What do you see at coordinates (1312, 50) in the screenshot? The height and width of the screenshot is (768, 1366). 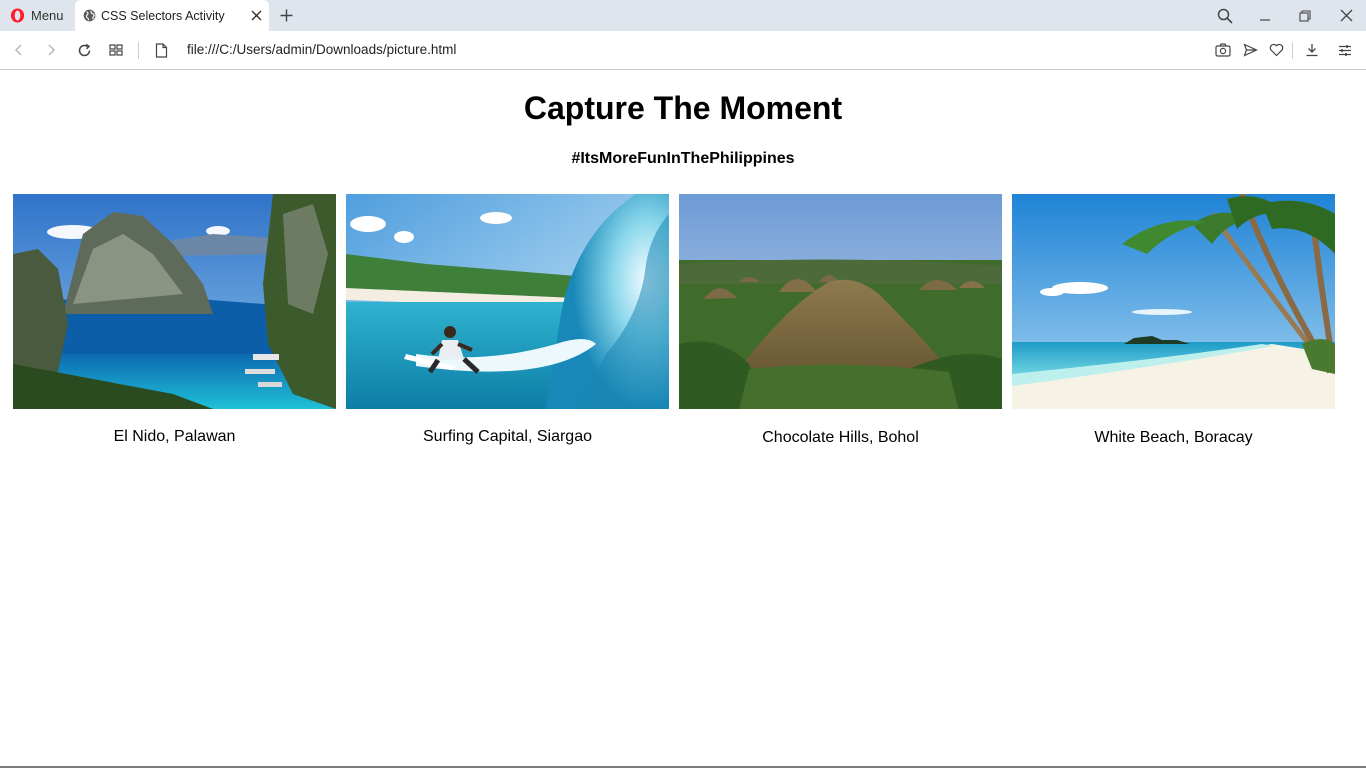 I see `download-icon` at bounding box center [1312, 50].